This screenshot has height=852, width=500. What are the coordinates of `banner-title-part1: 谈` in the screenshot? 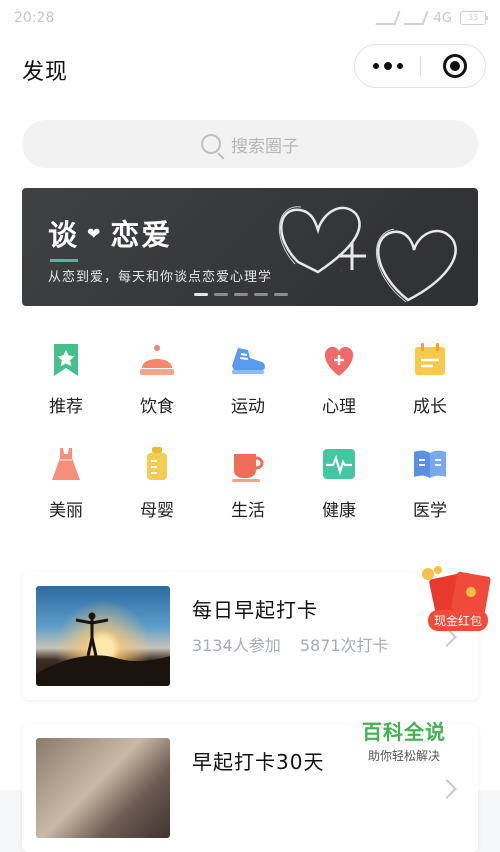 It's located at (64, 235).